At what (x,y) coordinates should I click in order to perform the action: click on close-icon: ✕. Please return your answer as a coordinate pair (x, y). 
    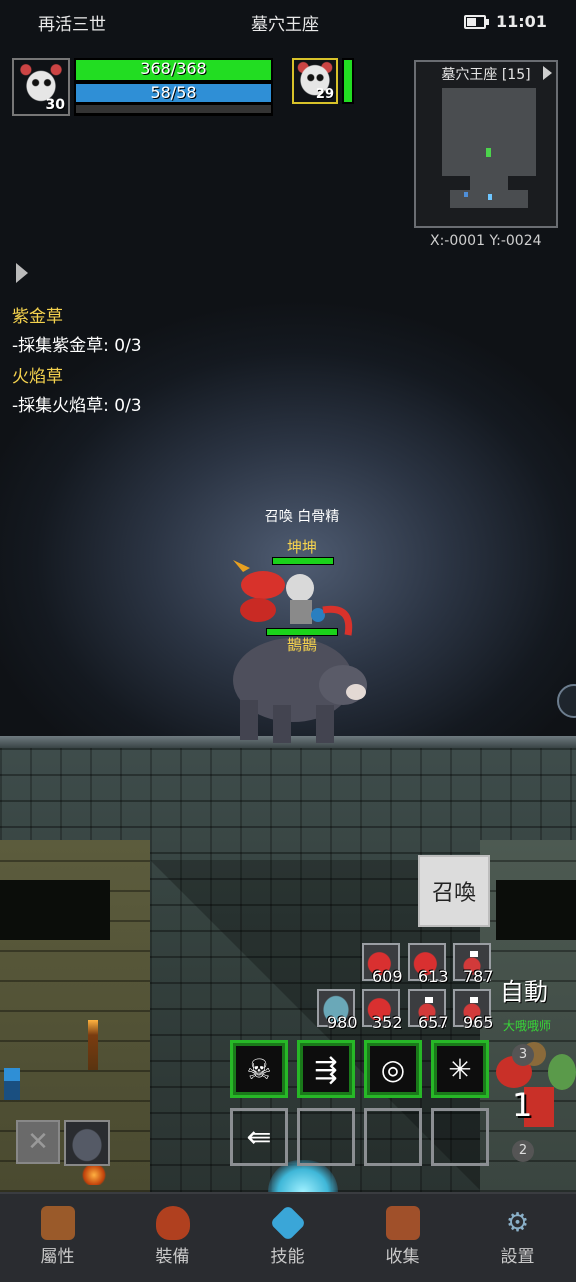
    Looking at the image, I should click on (38, 1142).